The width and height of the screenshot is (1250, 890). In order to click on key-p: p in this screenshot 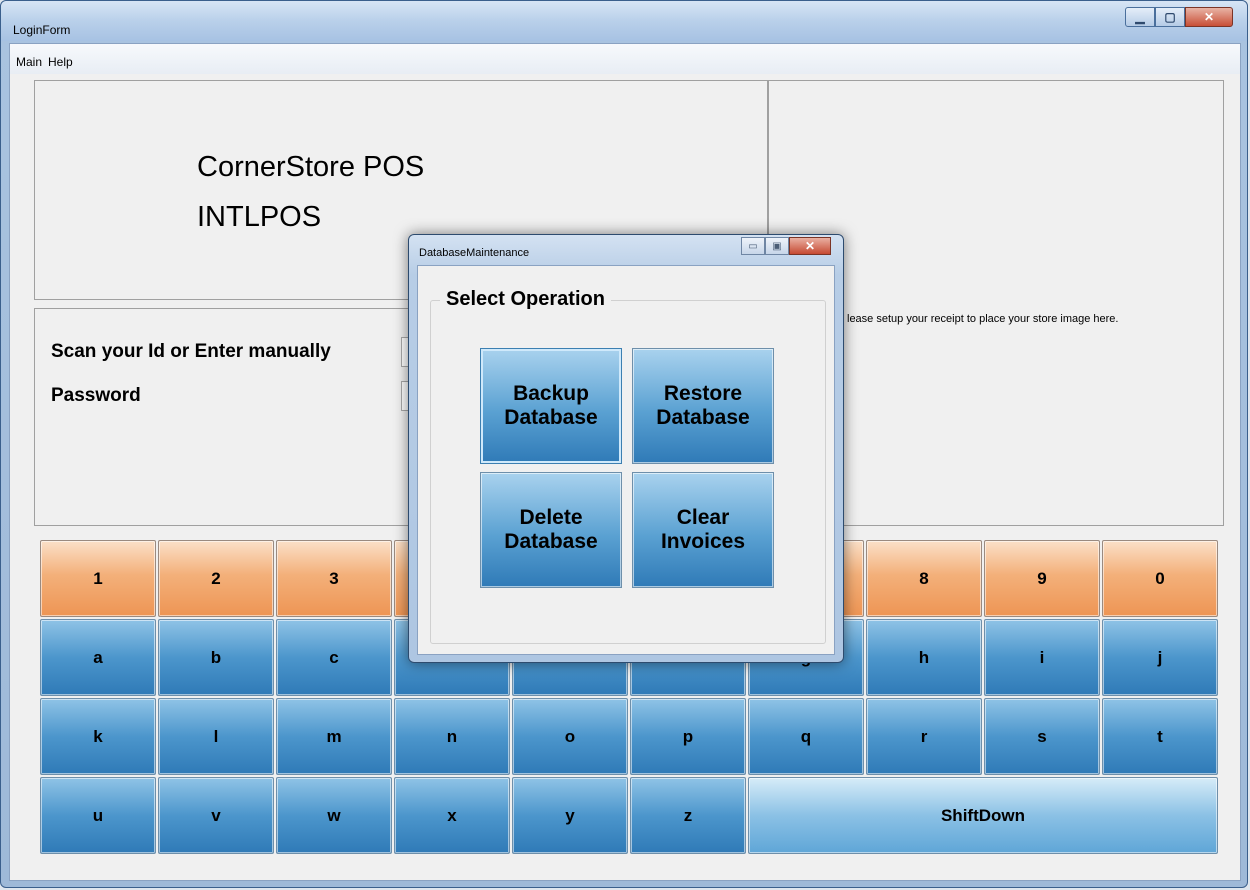, I will do `click(688, 736)`.